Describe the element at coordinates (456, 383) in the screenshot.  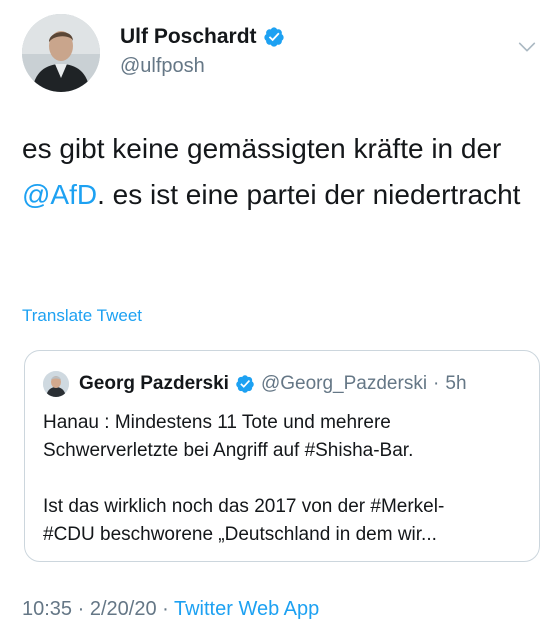
I see `quoted-timestamp: 5h` at that location.